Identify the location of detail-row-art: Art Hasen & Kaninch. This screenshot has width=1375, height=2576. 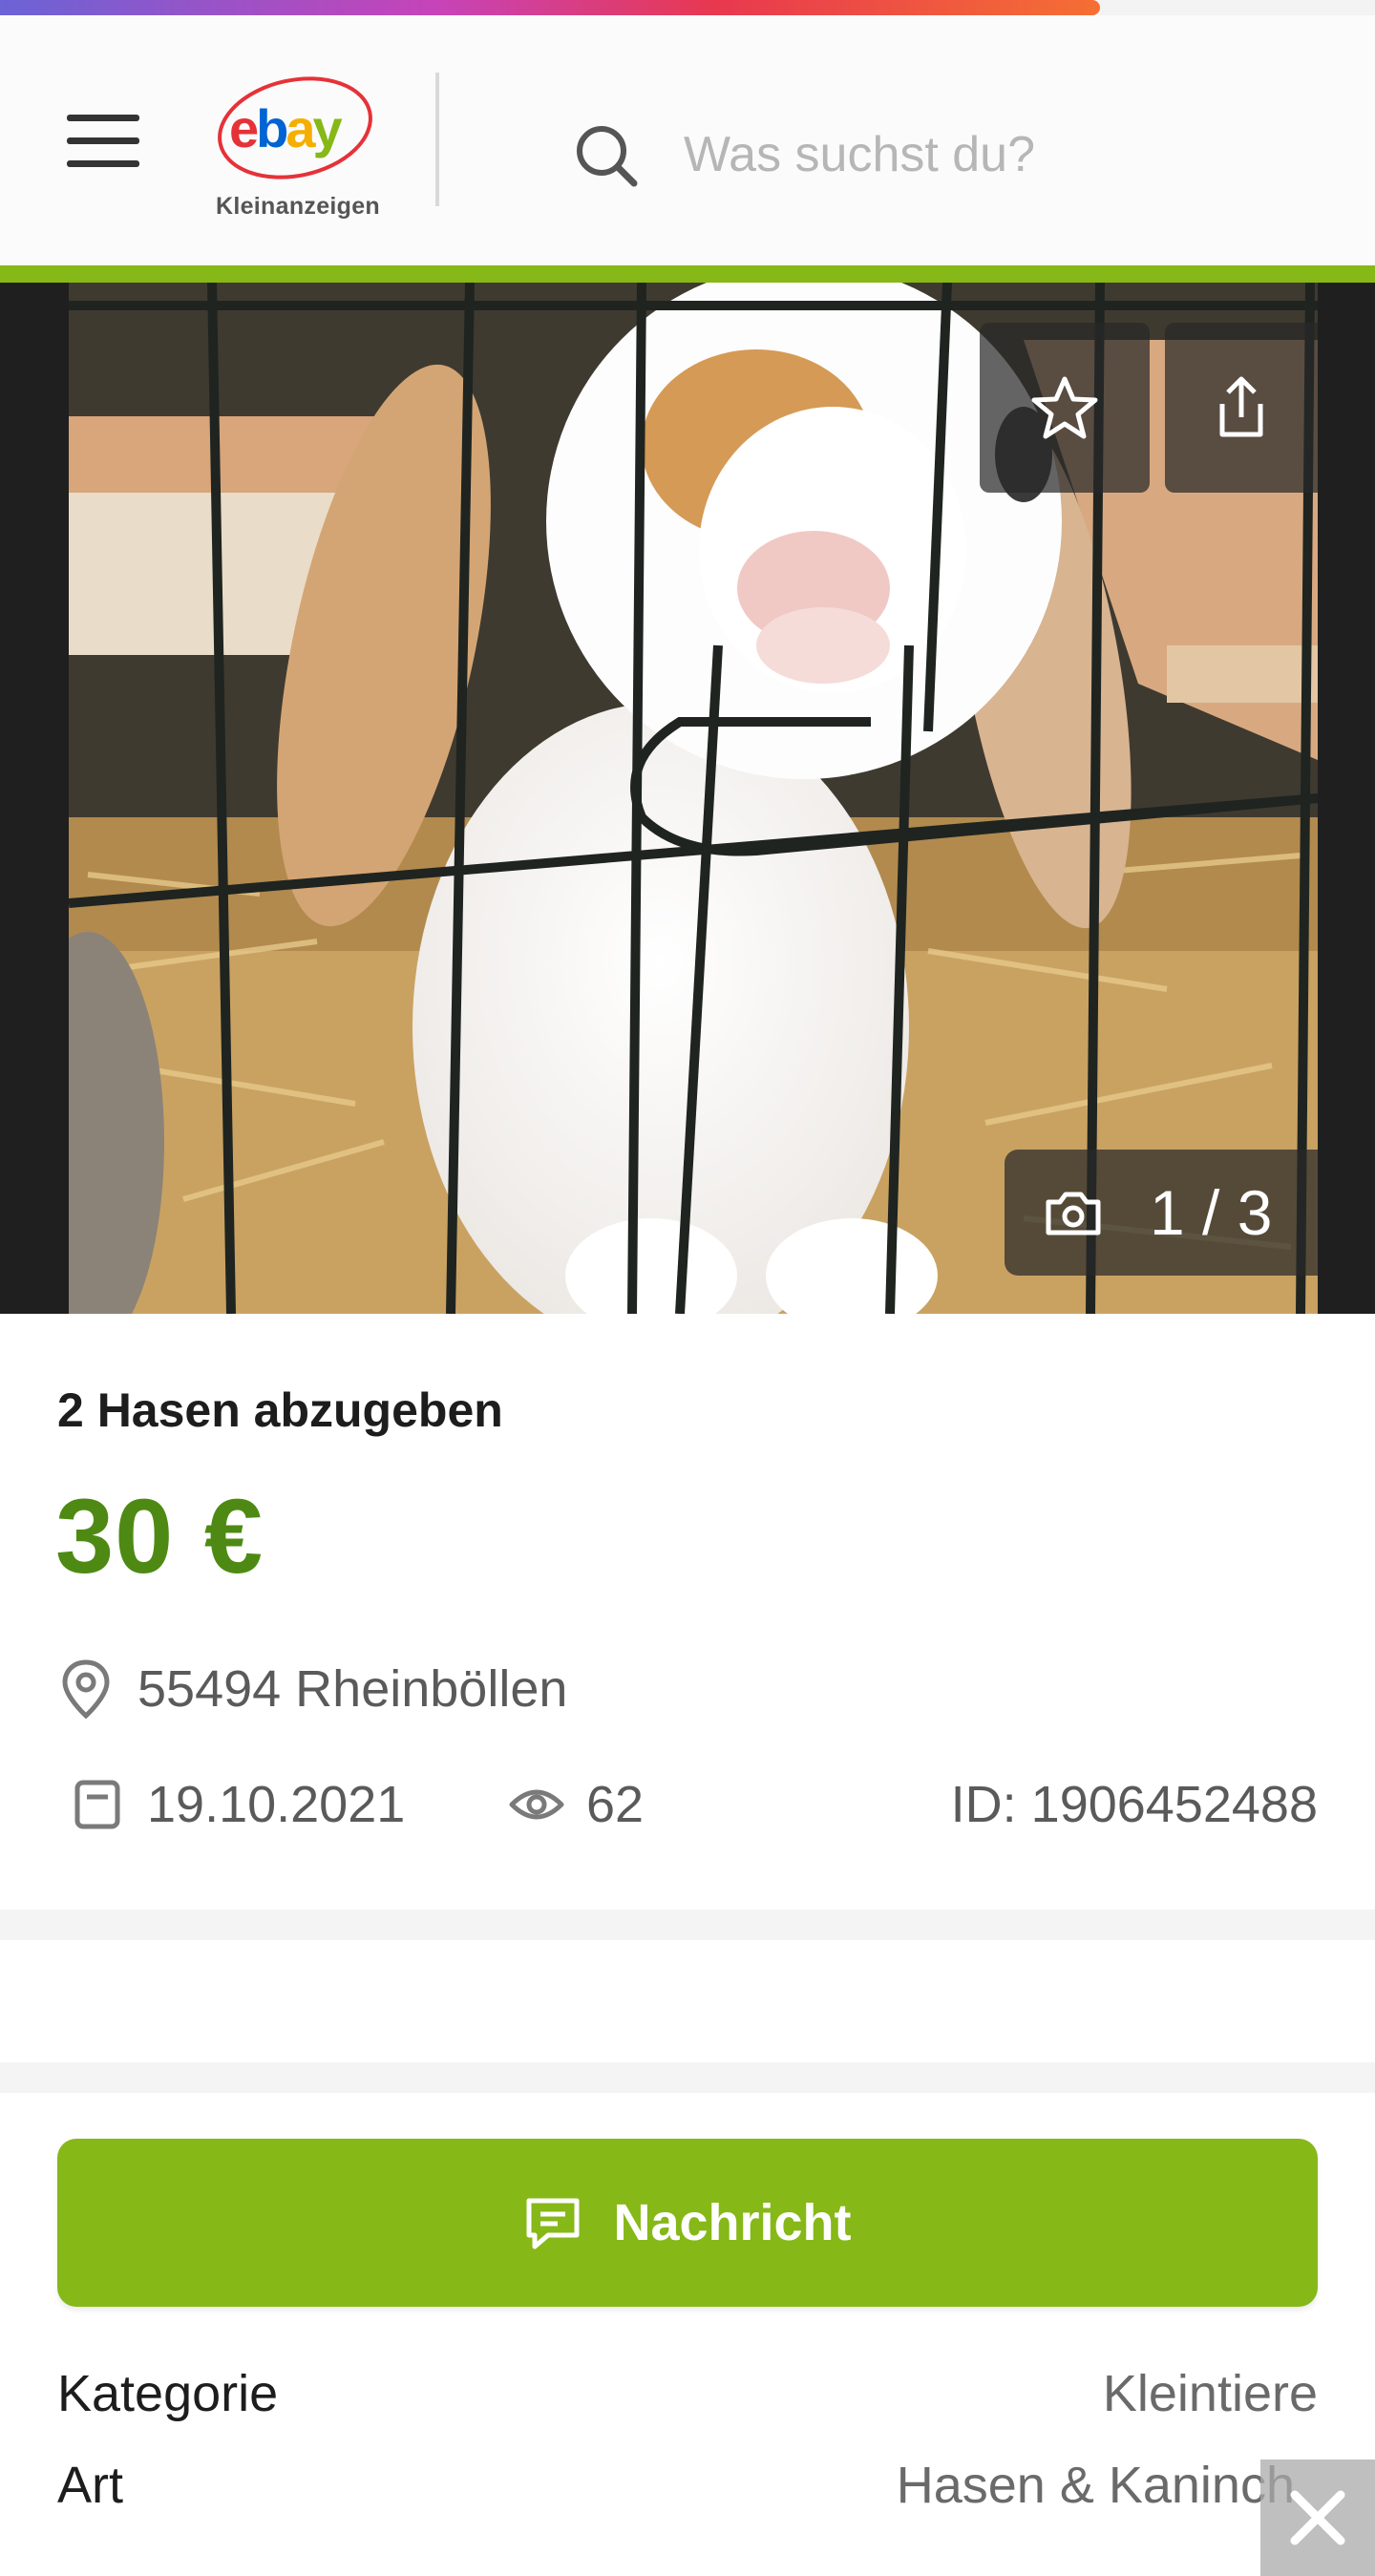
(687, 2494).